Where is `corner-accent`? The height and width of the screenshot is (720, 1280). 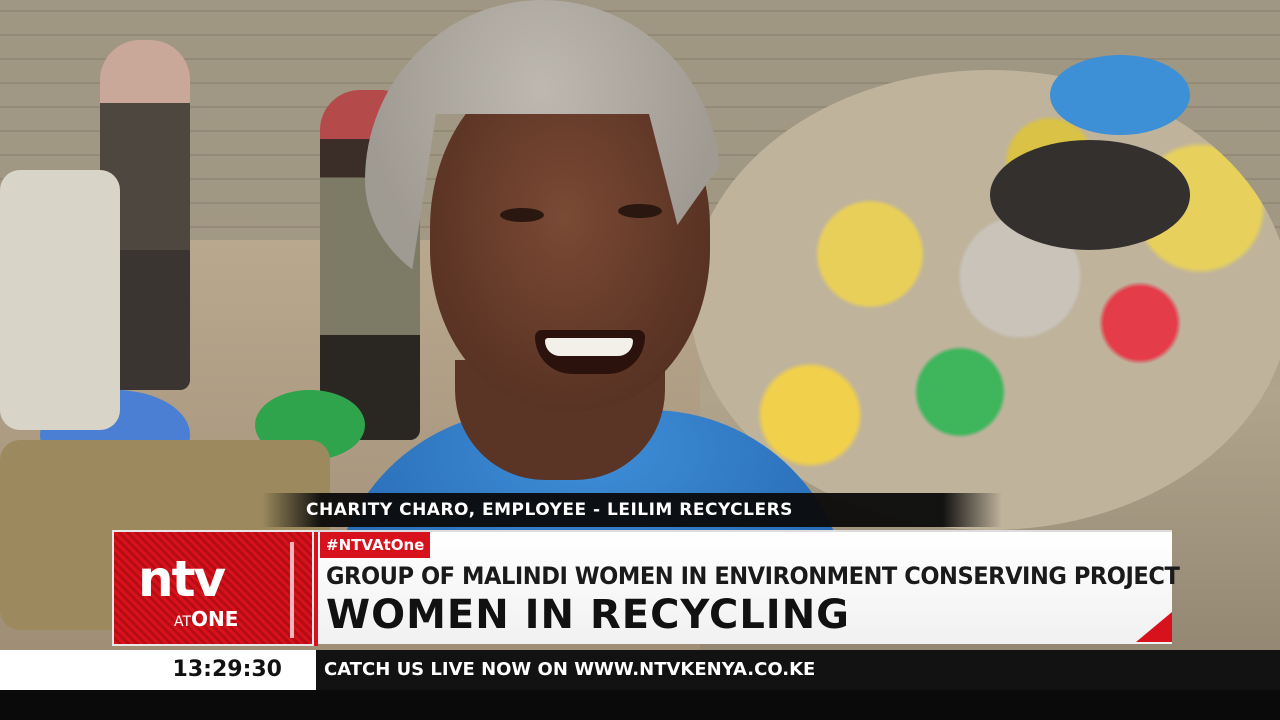 corner-accent is located at coordinates (1154, 627).